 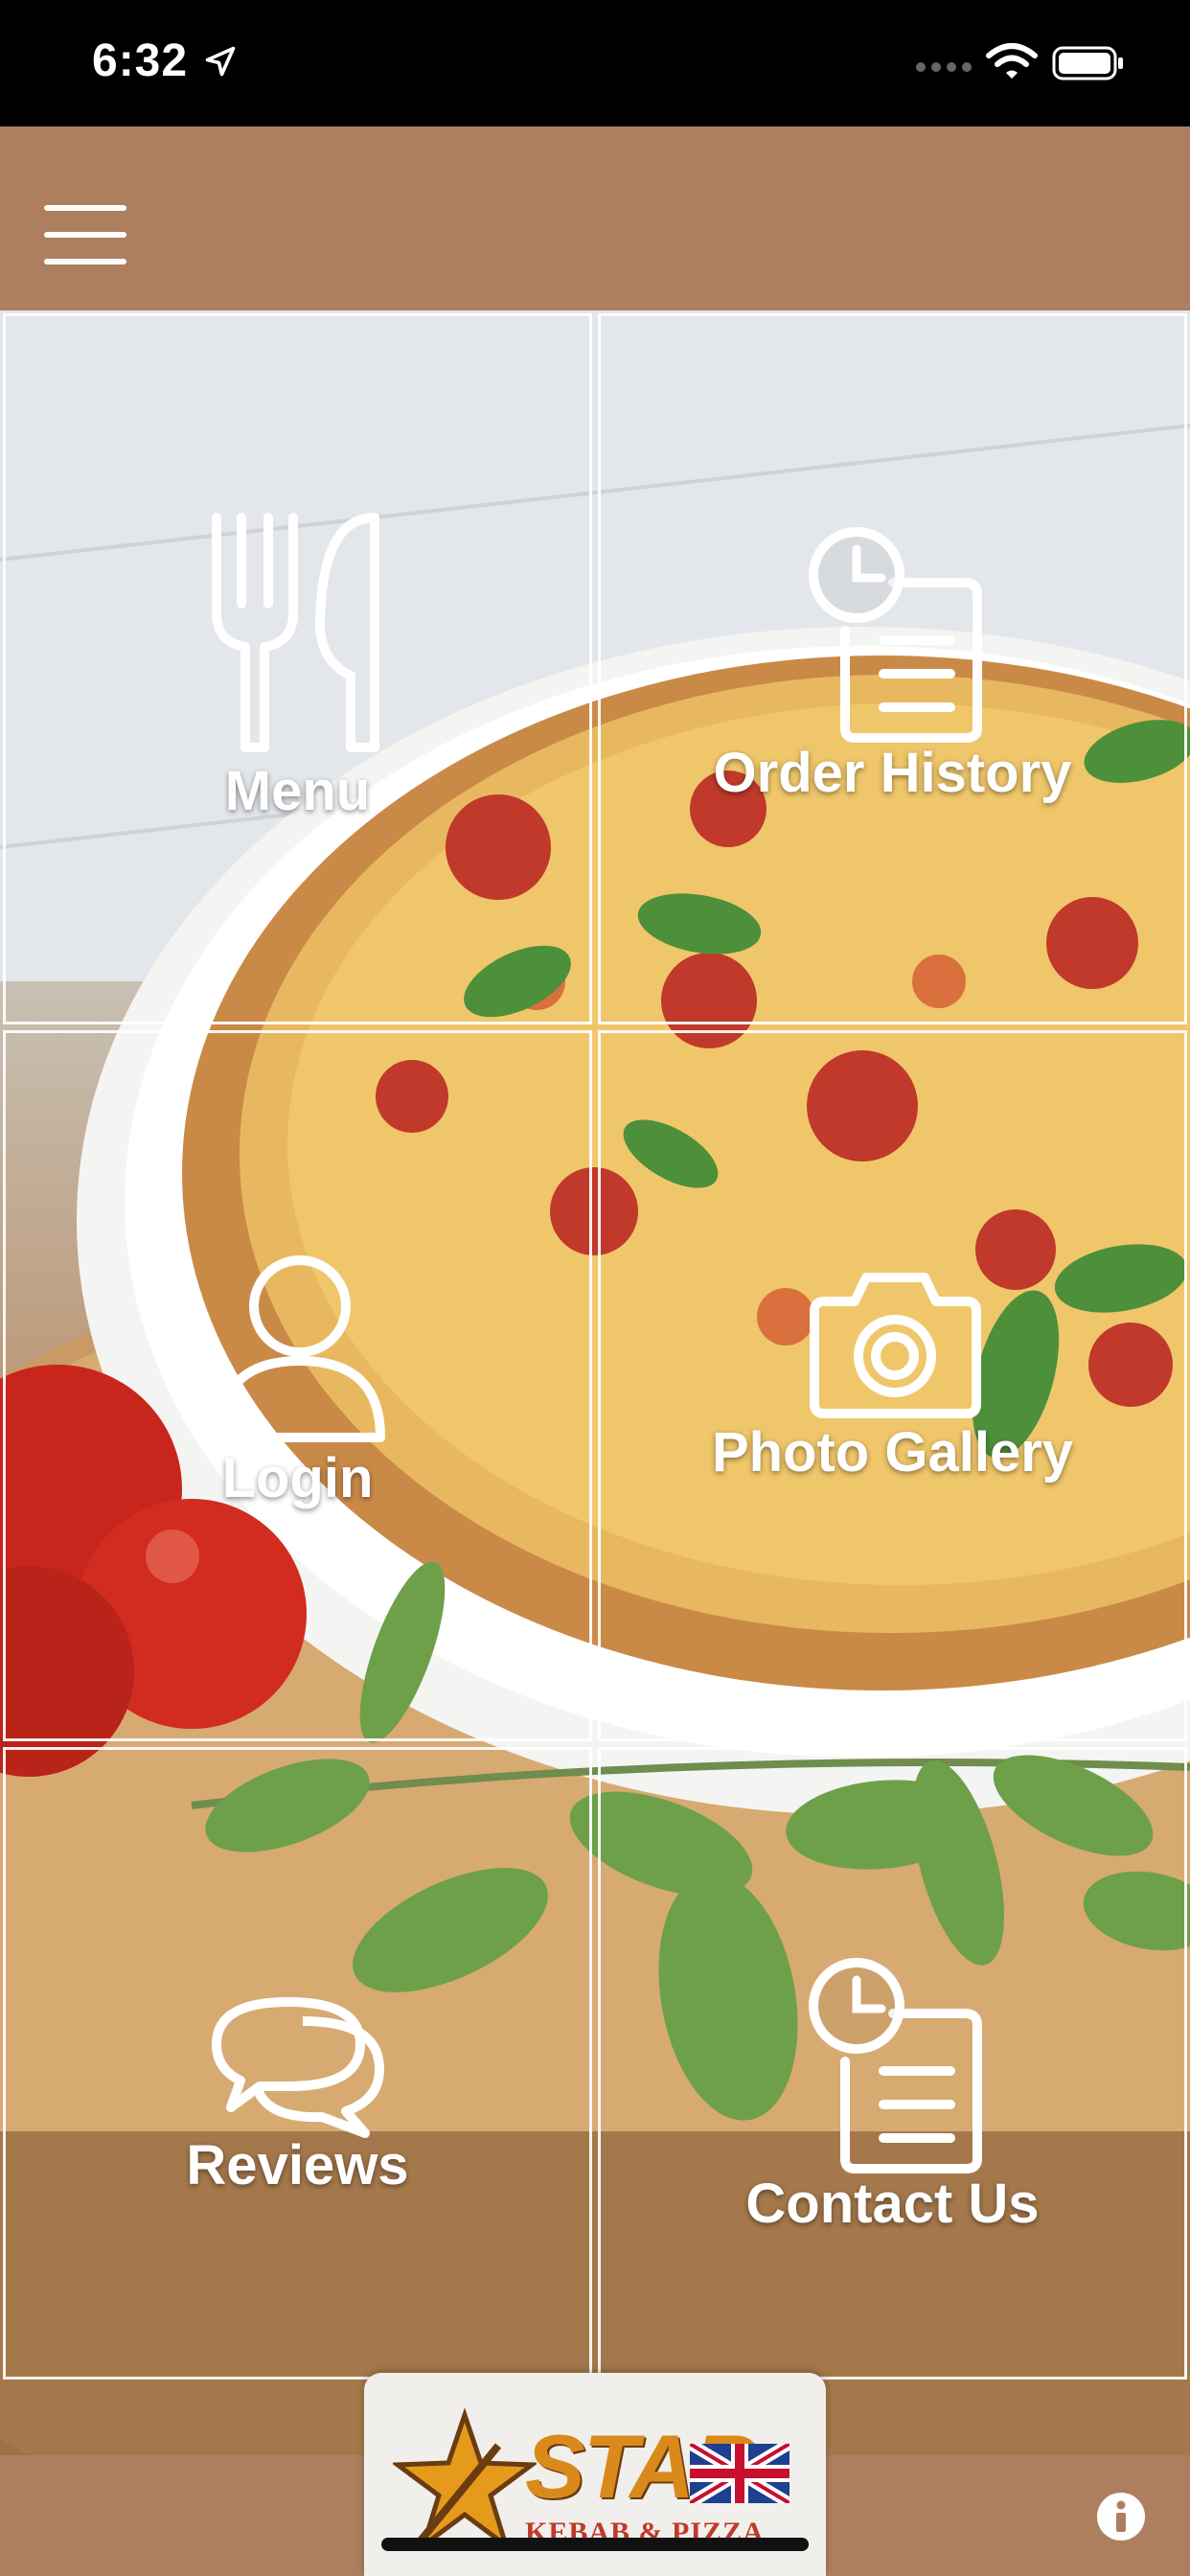 I want to click on tile-reviews: Reviews, so click(x=297, y=2064).